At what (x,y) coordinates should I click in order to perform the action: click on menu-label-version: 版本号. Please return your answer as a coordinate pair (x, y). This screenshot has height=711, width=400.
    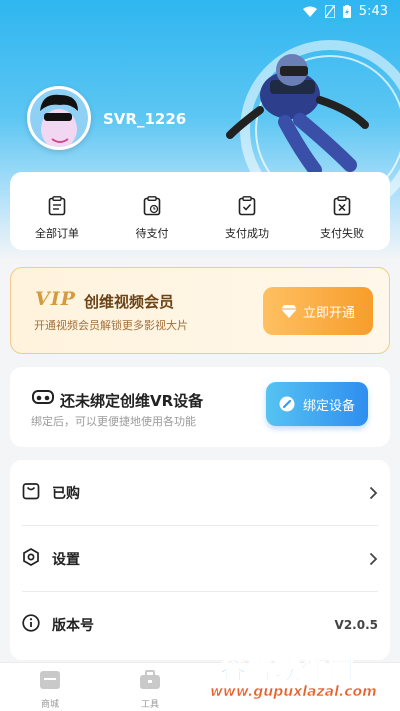
    Looking at the image, I should click on (73, 626).